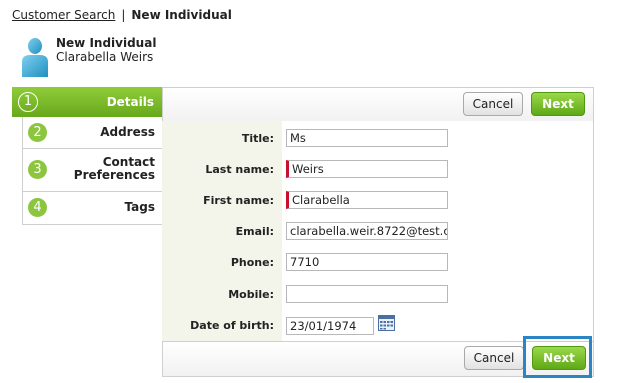 The image size is (624, 383). I want to click on breadcrumb-link-customer-search: Customer Search, so click(63, 15).